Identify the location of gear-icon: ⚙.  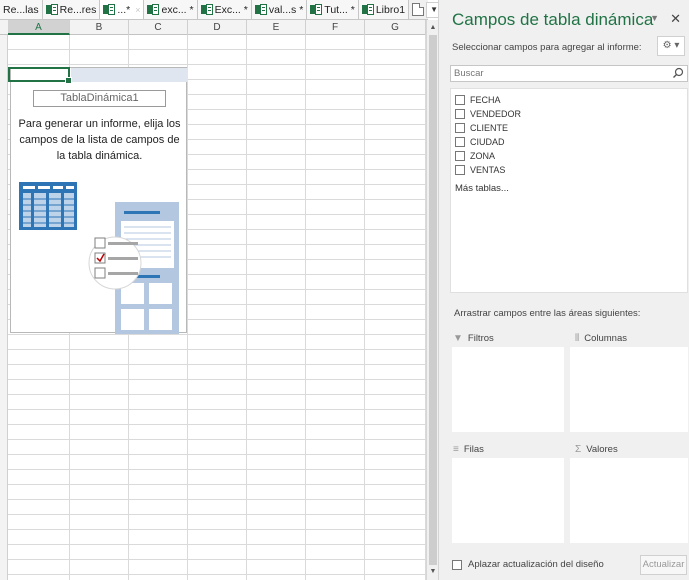
(667, 45).